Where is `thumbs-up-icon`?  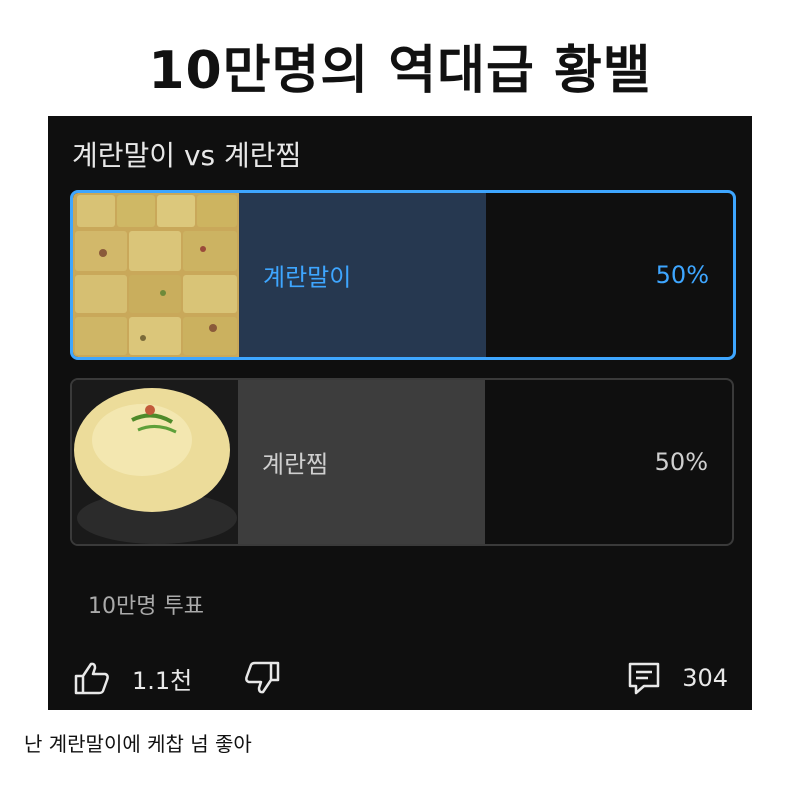 thumbs-up-icon is located at coordinates (91, 678).